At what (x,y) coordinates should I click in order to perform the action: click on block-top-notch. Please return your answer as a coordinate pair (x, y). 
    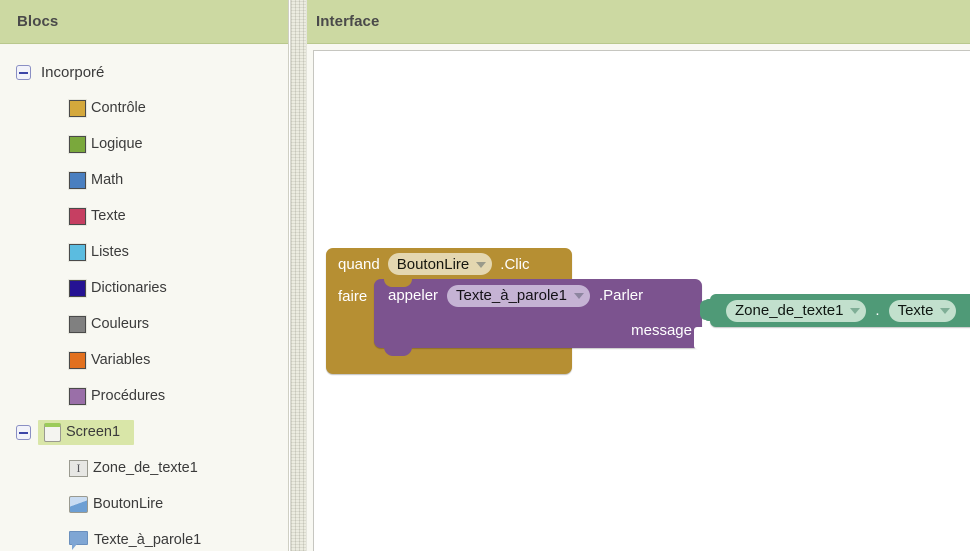
    Looking at the image, I should click on (398, 283).